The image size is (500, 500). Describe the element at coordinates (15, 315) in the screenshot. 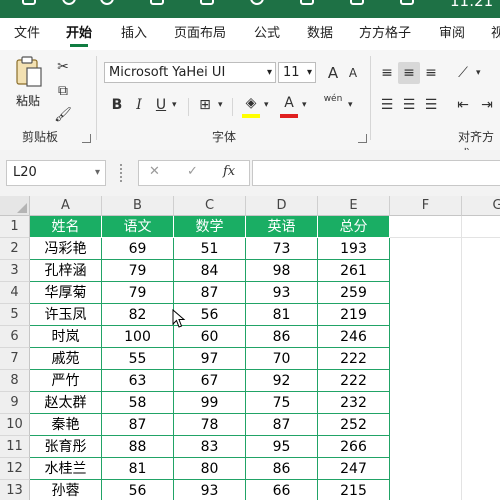

I see `row-header: 5` at that location.